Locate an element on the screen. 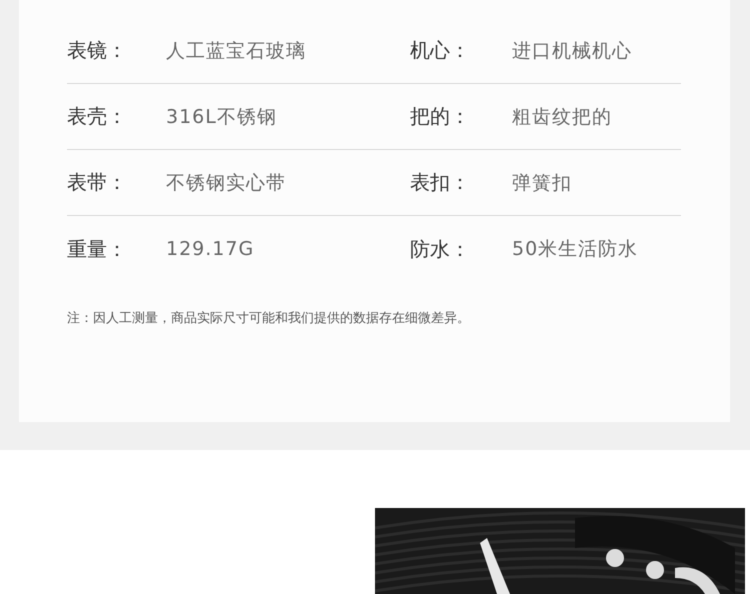  spec-label: 重量： is located at coordinates (97, 249).